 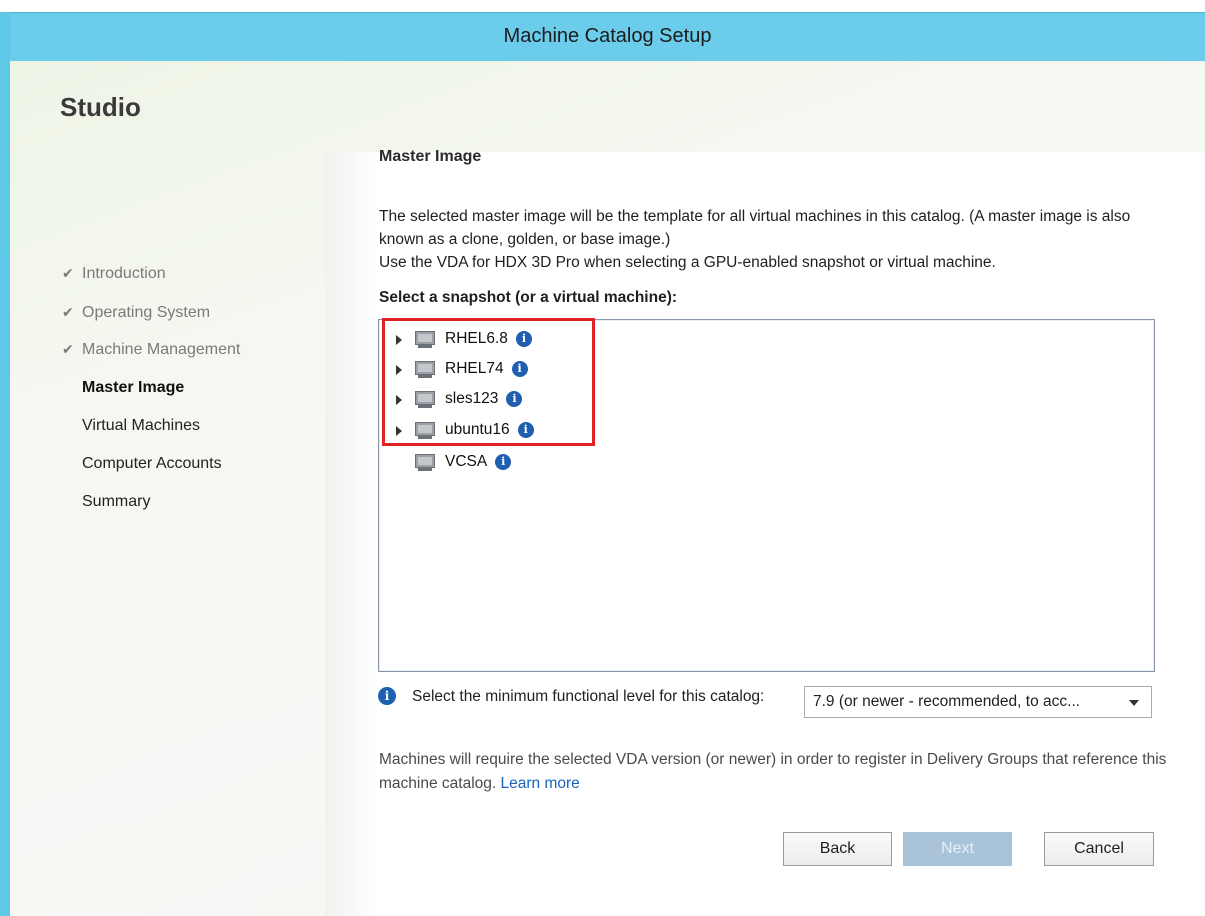 I want to click on step-machine-management: ✔ Machine Management, so click(x=151, y=349).